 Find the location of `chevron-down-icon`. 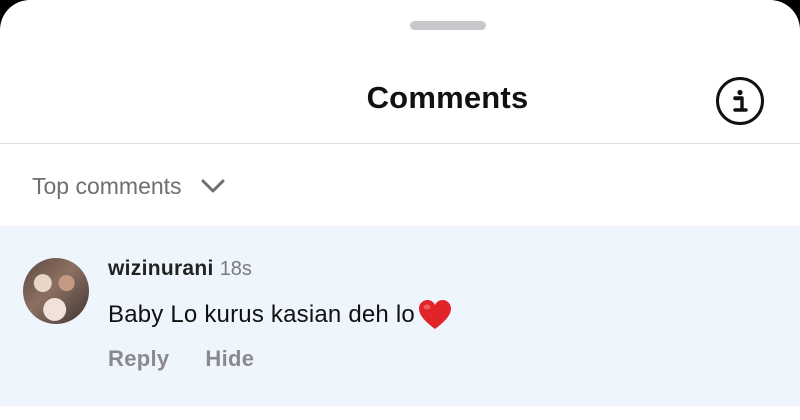

chevron-down-icon is located at coordinates (213, 186).